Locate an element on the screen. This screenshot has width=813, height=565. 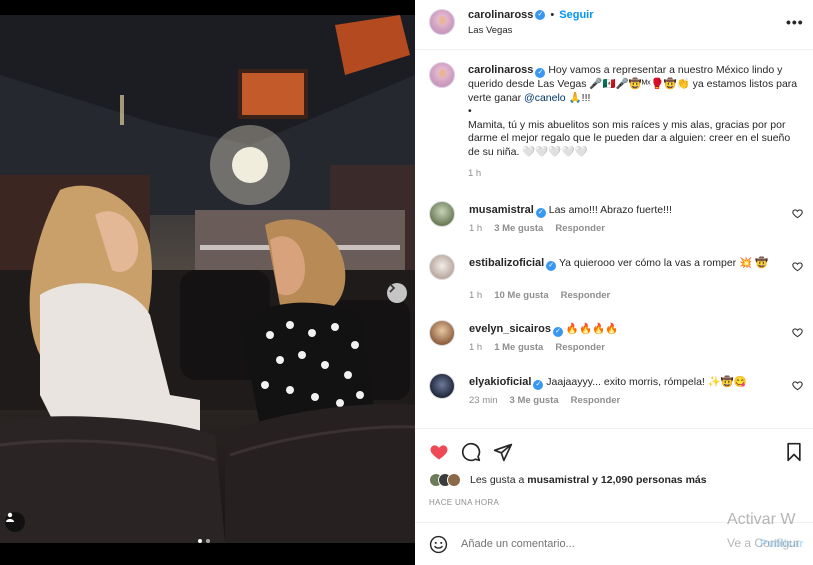
comment-text: Jaajaayyy... exito morris, rómpela! ✨🤠😋 is located at coordinates (646, 382).